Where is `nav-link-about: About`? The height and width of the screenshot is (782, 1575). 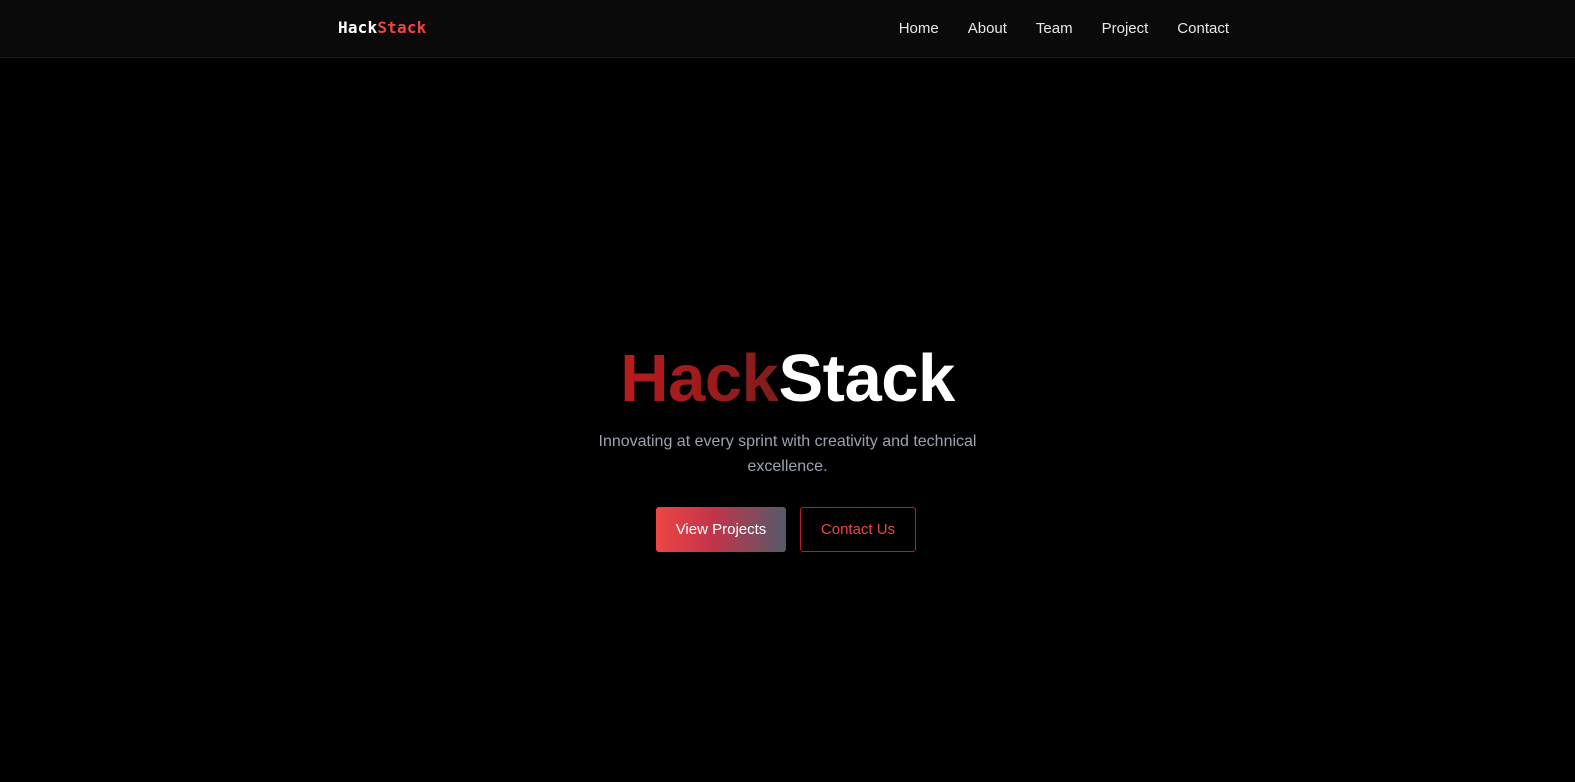 nav-link-about: About is located at coordinates (987, 29).